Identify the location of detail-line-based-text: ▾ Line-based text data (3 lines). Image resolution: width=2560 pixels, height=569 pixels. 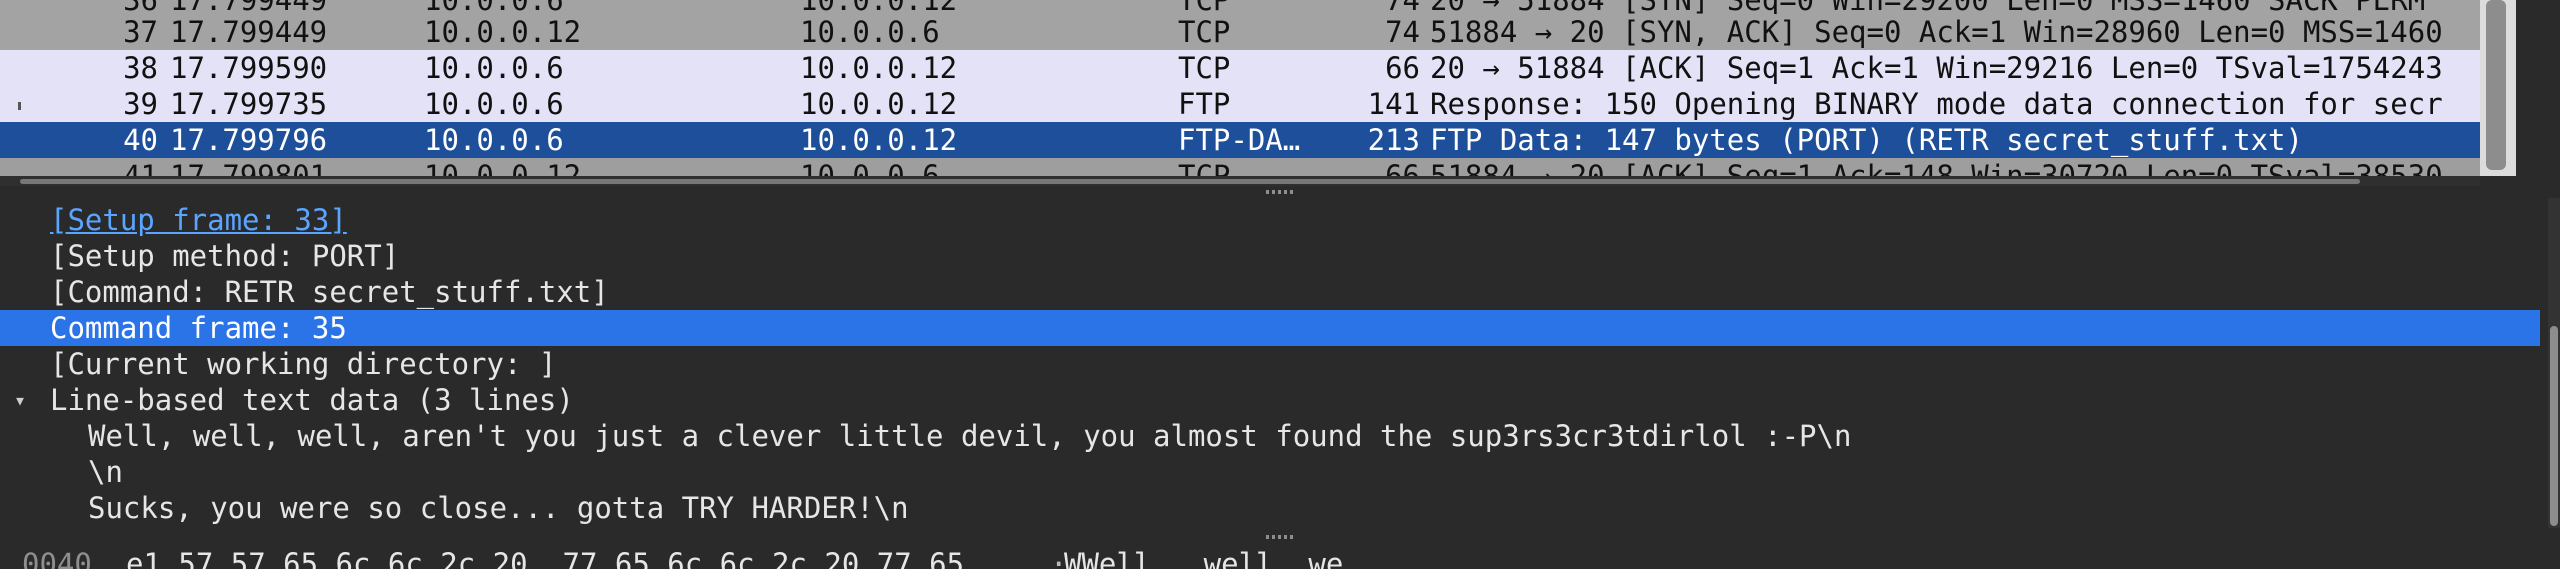
(1270, 400).